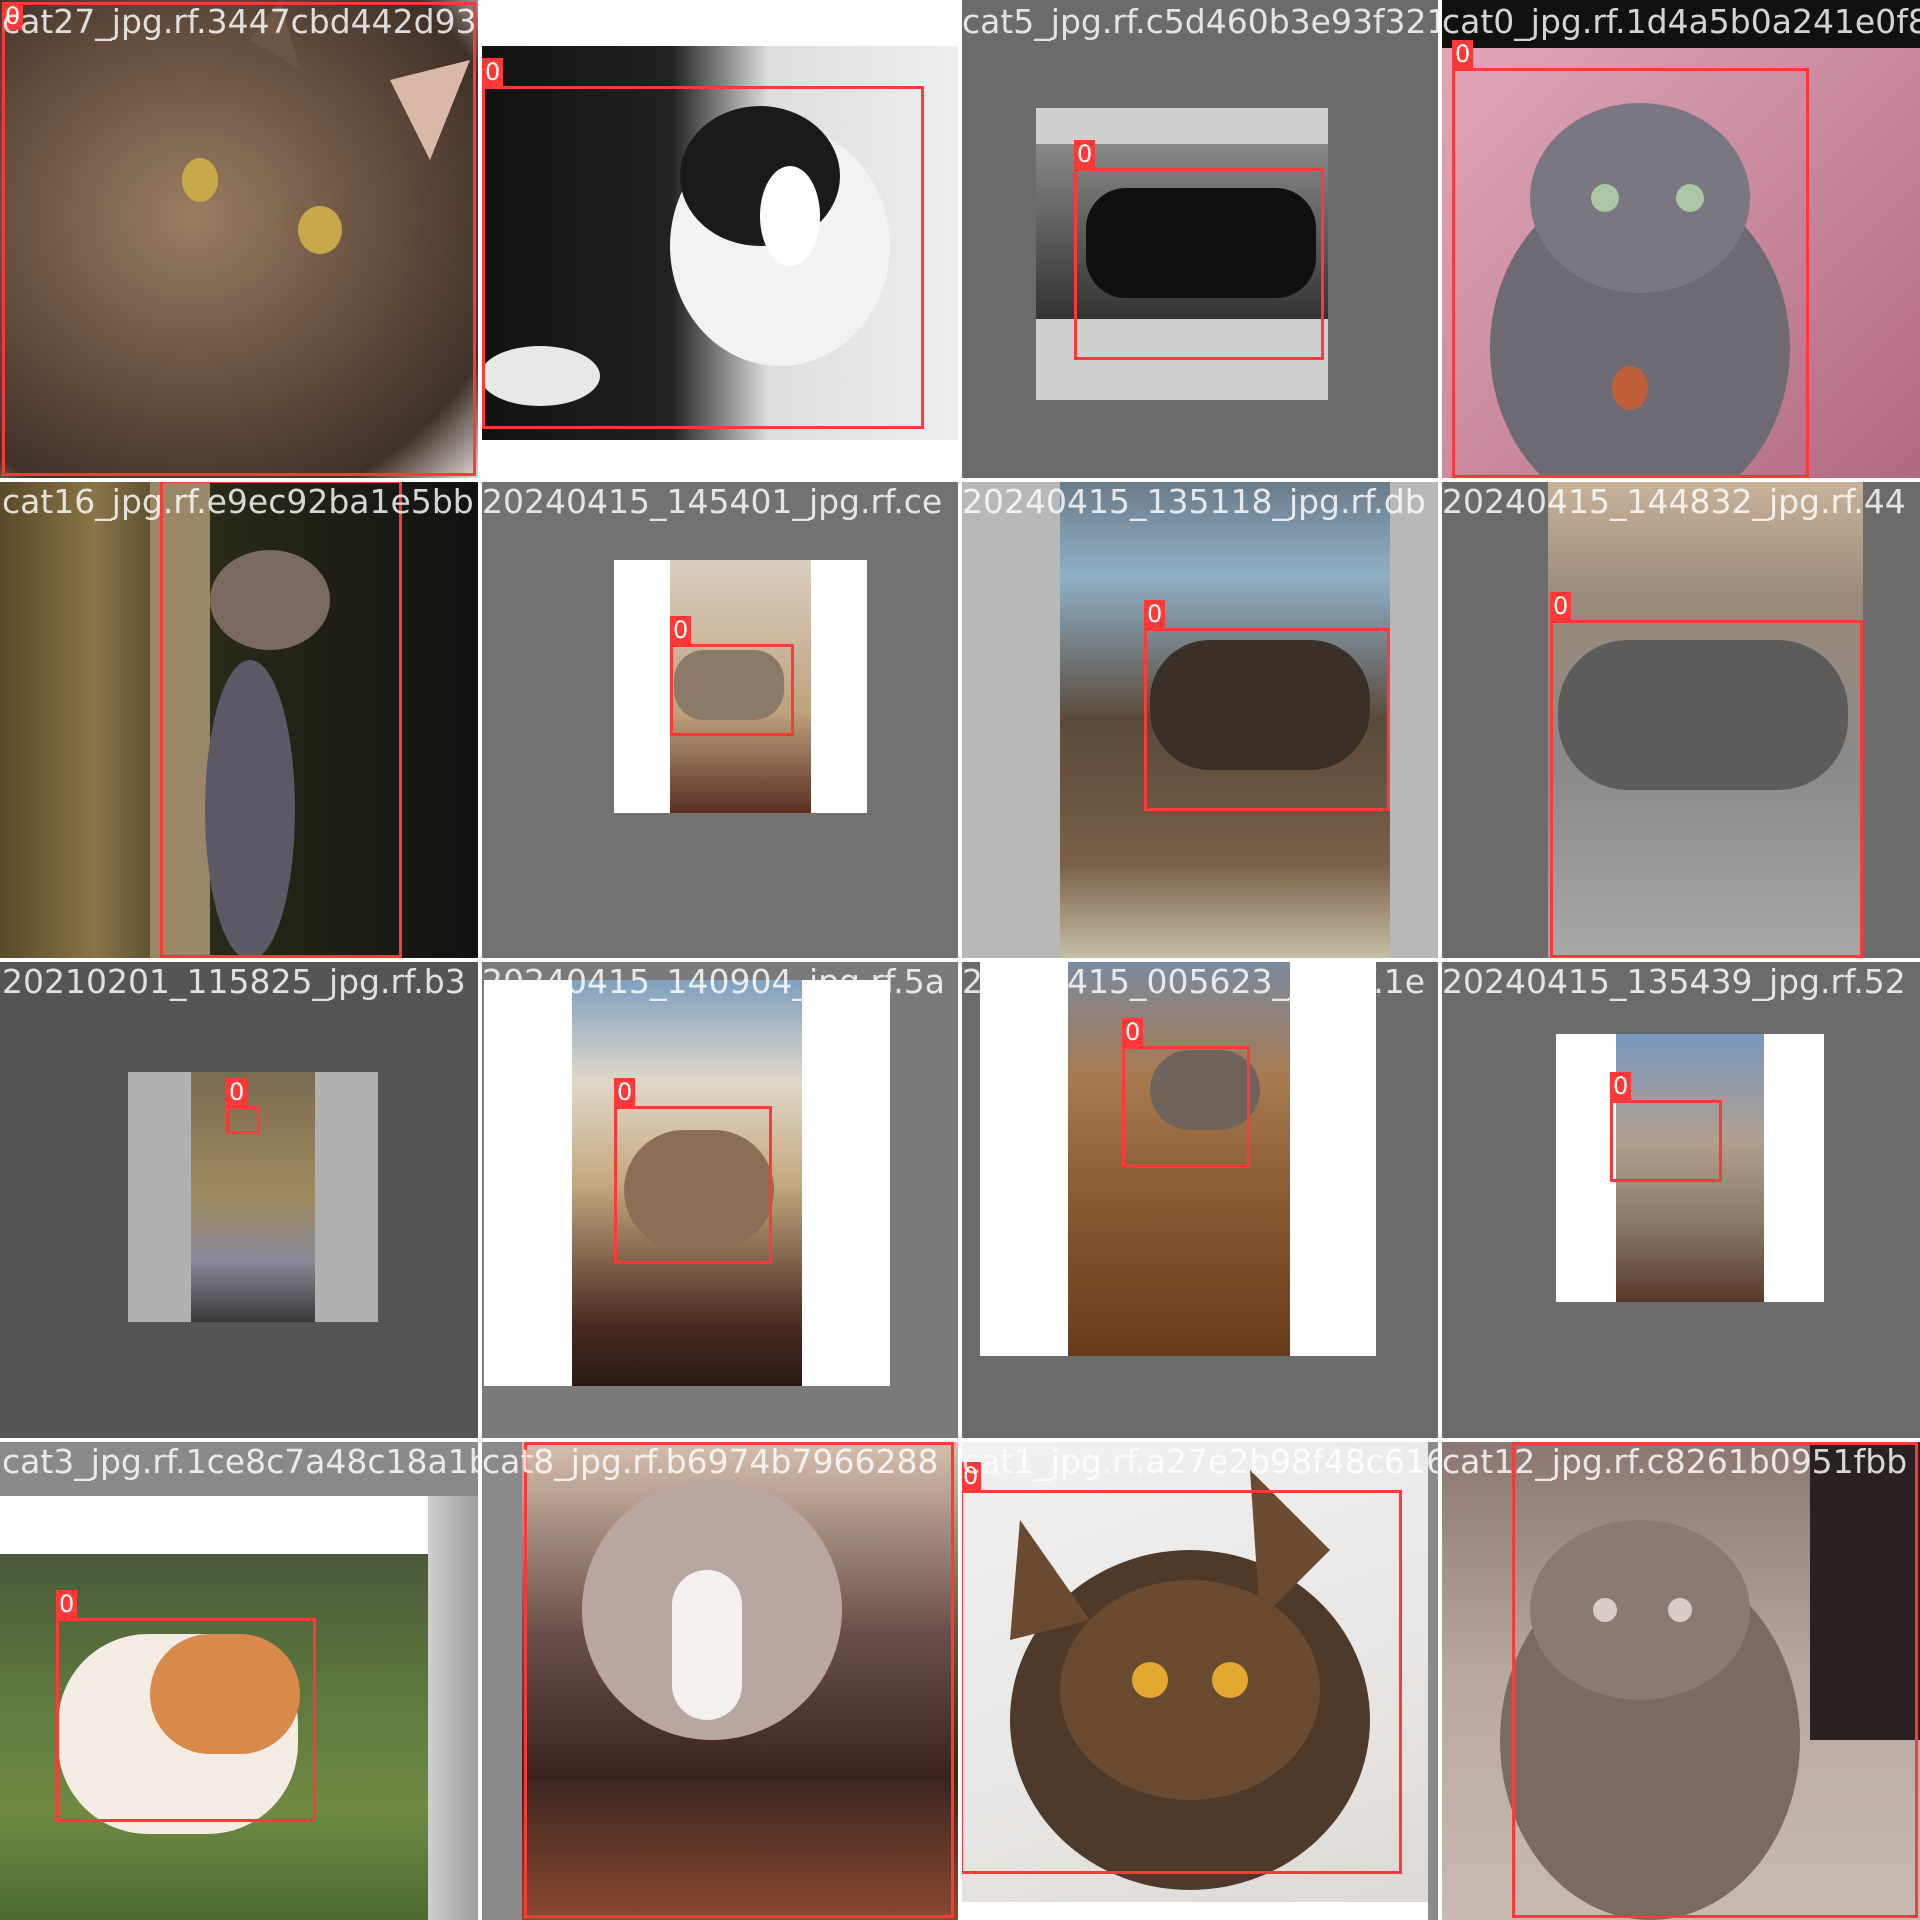  Describe the element at coordinates (326, 127) in the screenshot. I see `cat-face-drawing` at that location.